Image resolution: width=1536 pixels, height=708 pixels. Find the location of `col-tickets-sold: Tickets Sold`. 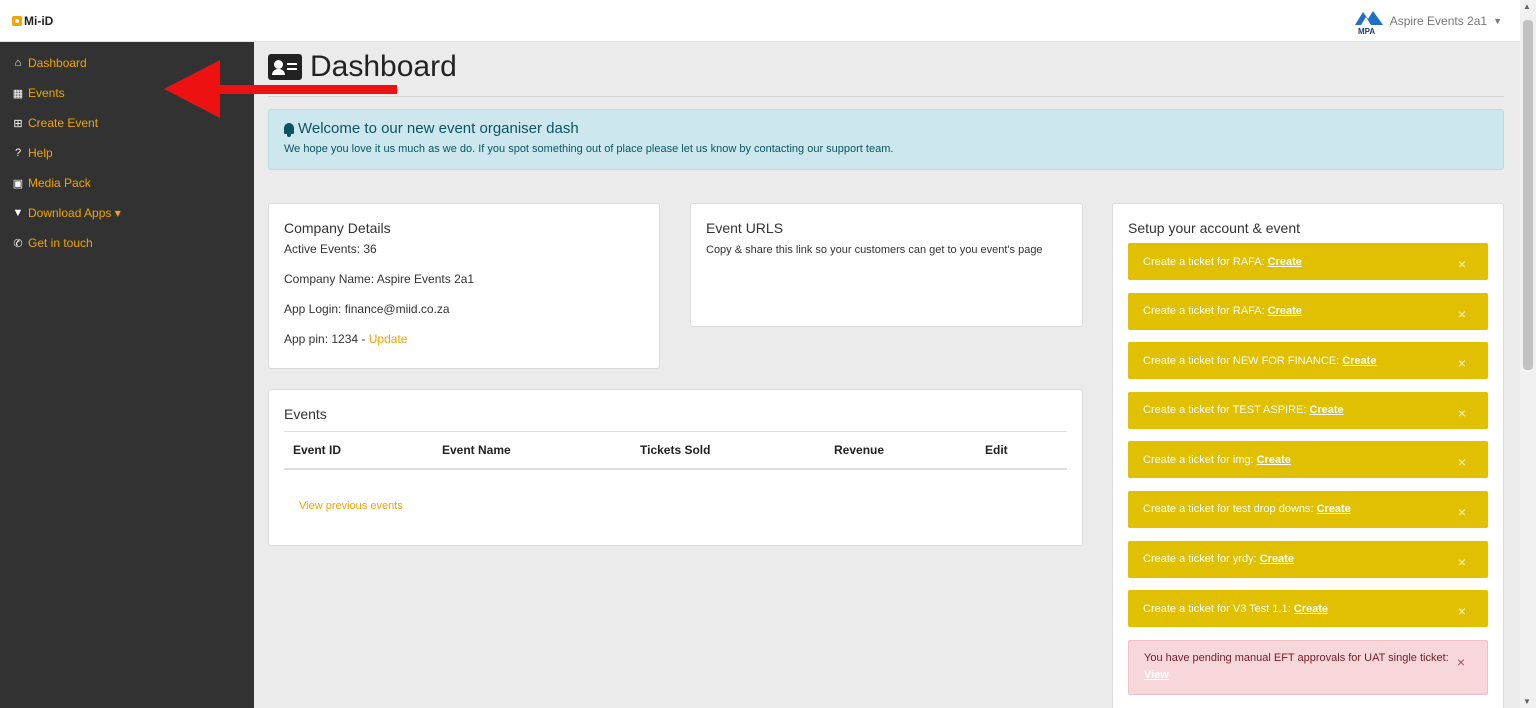

col-tickets-sold: Tickets Sold is located at coordinates (728, 450).